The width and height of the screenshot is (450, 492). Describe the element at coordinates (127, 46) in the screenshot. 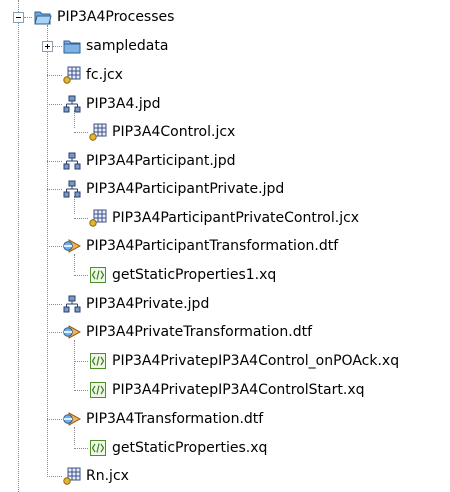

I see `tree-node-label: sampledata` at that location.